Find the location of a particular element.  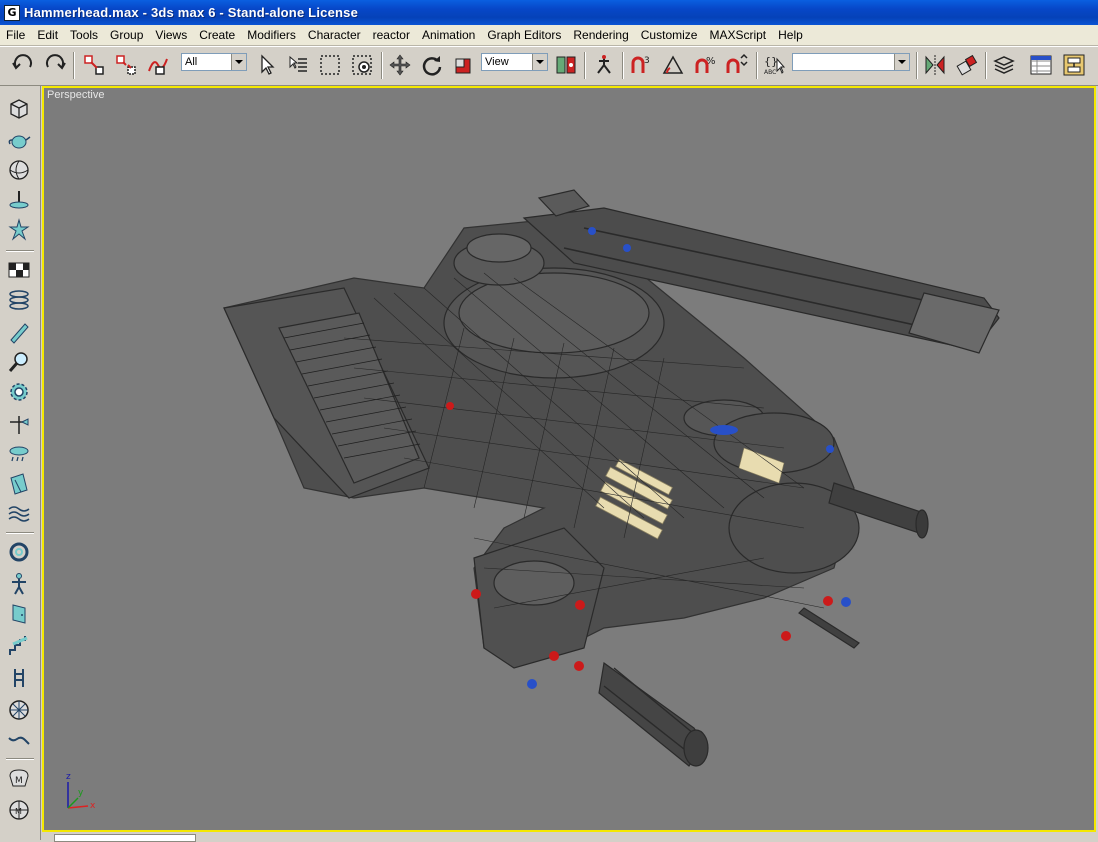

edit-named-selections-icon: {} ABC is located at coordinates (775, 65).